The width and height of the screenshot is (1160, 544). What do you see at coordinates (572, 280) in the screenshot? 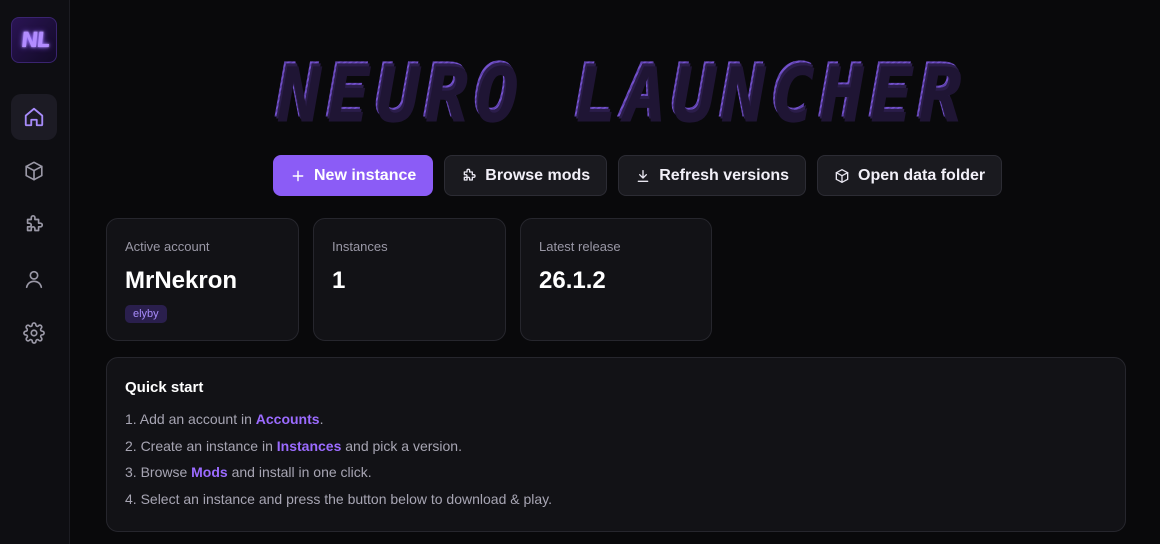
I see `latest-release-value: 26.1.2` at bounding box center [572, 280].